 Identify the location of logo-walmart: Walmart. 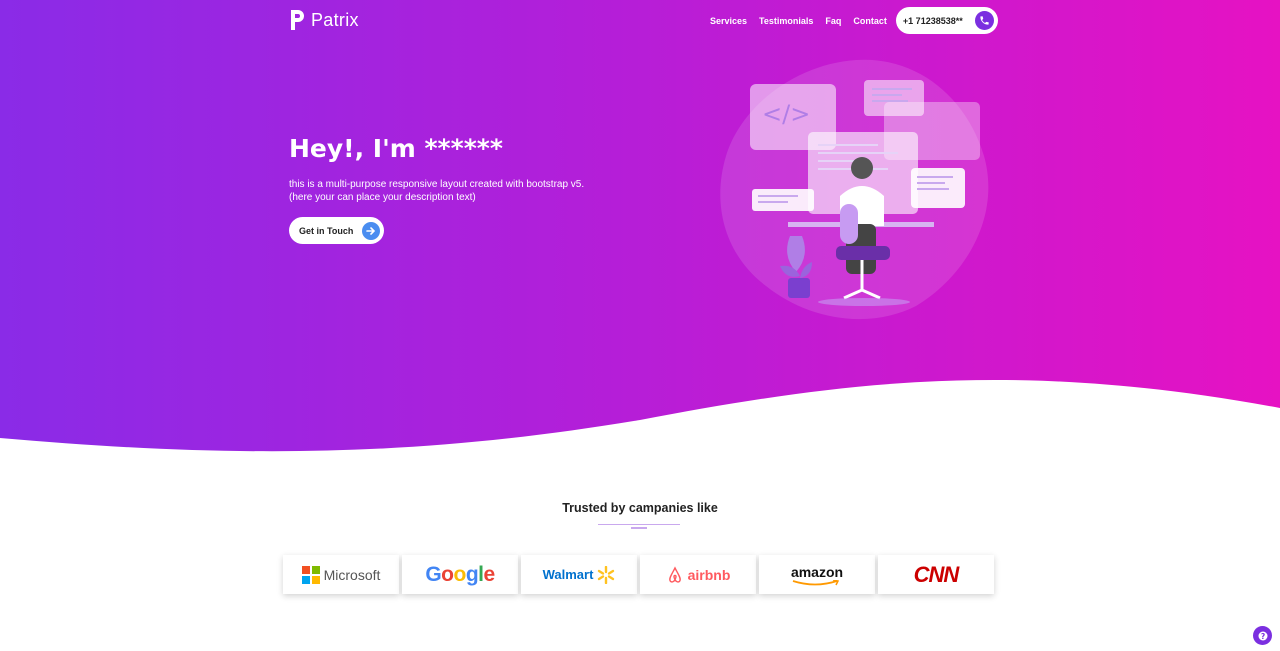
(579, 574).